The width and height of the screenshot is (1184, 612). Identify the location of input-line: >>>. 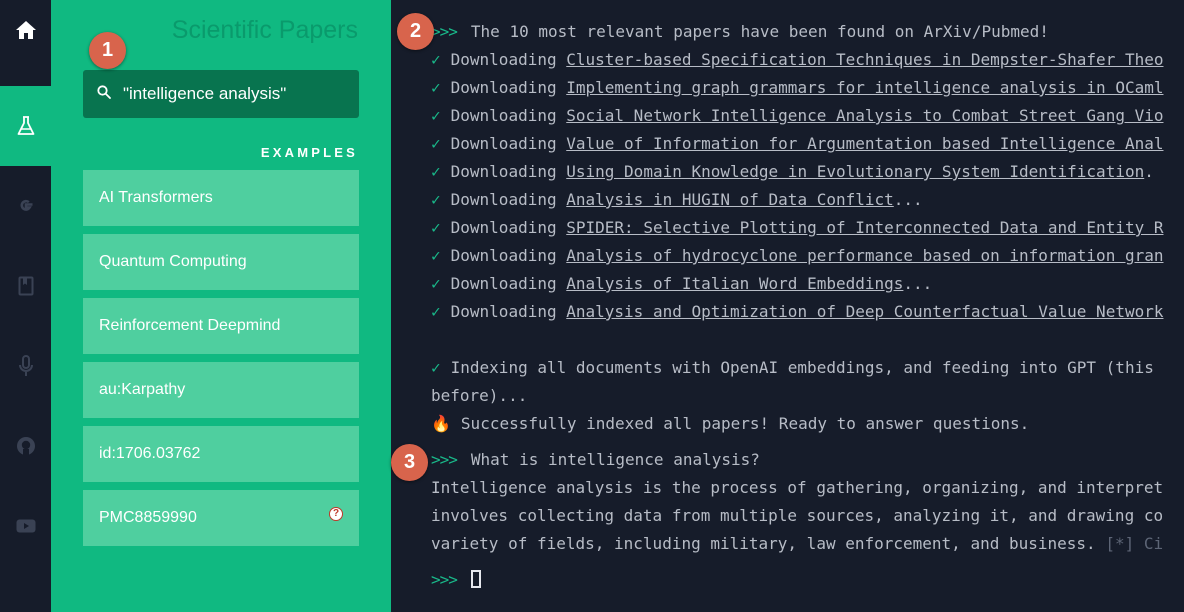
(456, 580).